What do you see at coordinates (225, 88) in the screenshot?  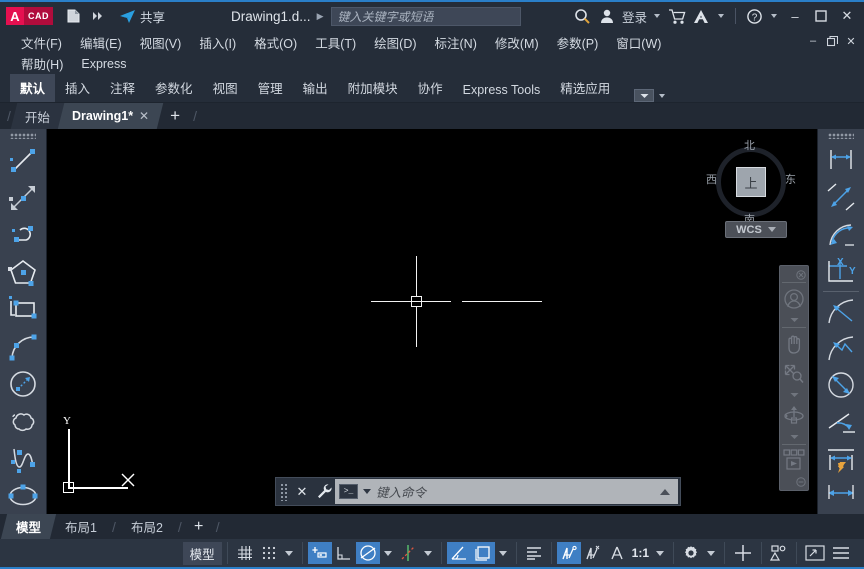 I see `tab-view: 视图` at bounding box center [225, 88].